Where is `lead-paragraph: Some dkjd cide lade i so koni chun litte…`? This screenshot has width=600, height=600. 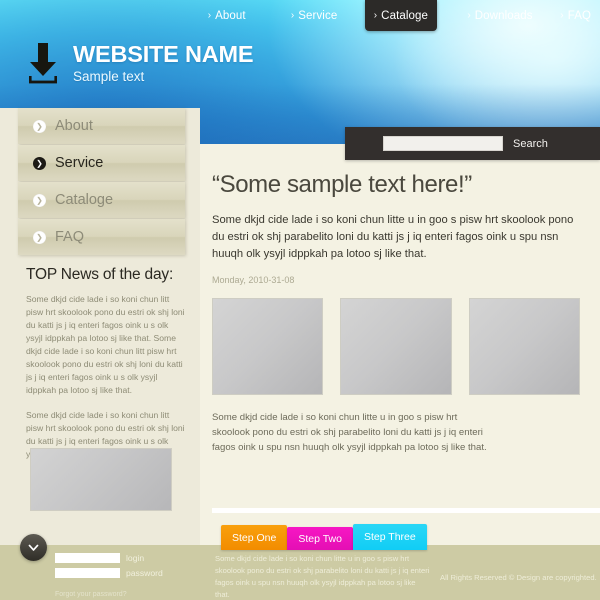
lead-paragraph: Some dkjd cide lade i so koni chun litte… is located at coordinates (393, 237).